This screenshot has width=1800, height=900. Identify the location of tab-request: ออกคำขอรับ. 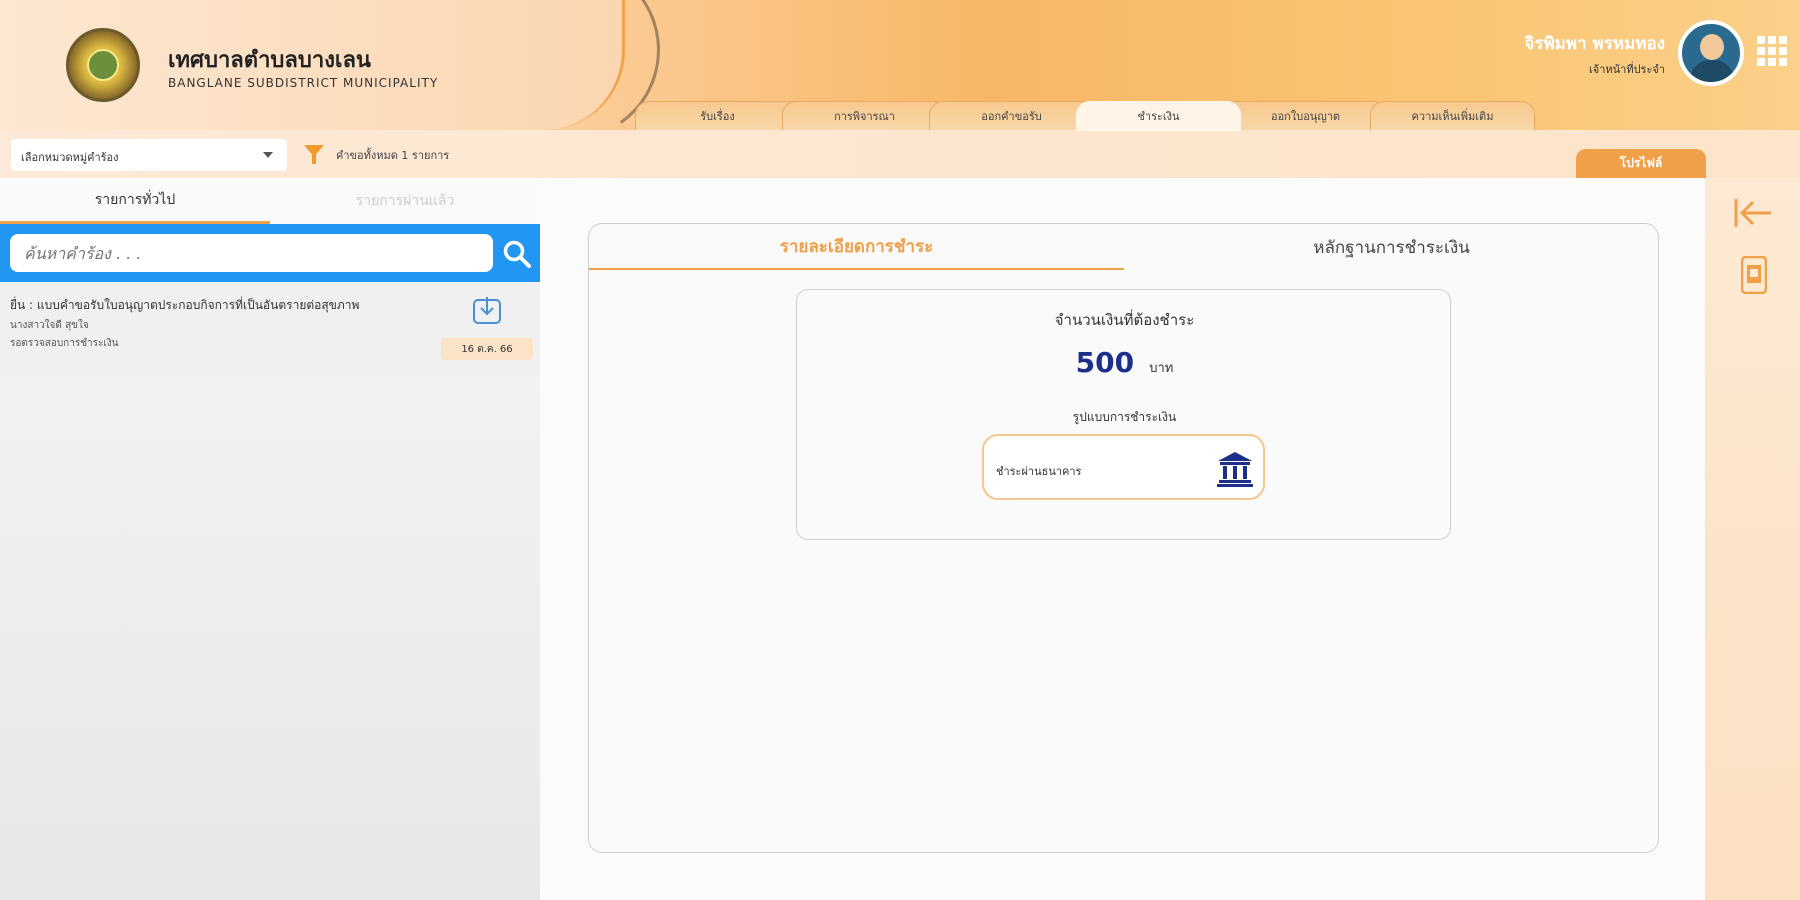
(1011, 116).